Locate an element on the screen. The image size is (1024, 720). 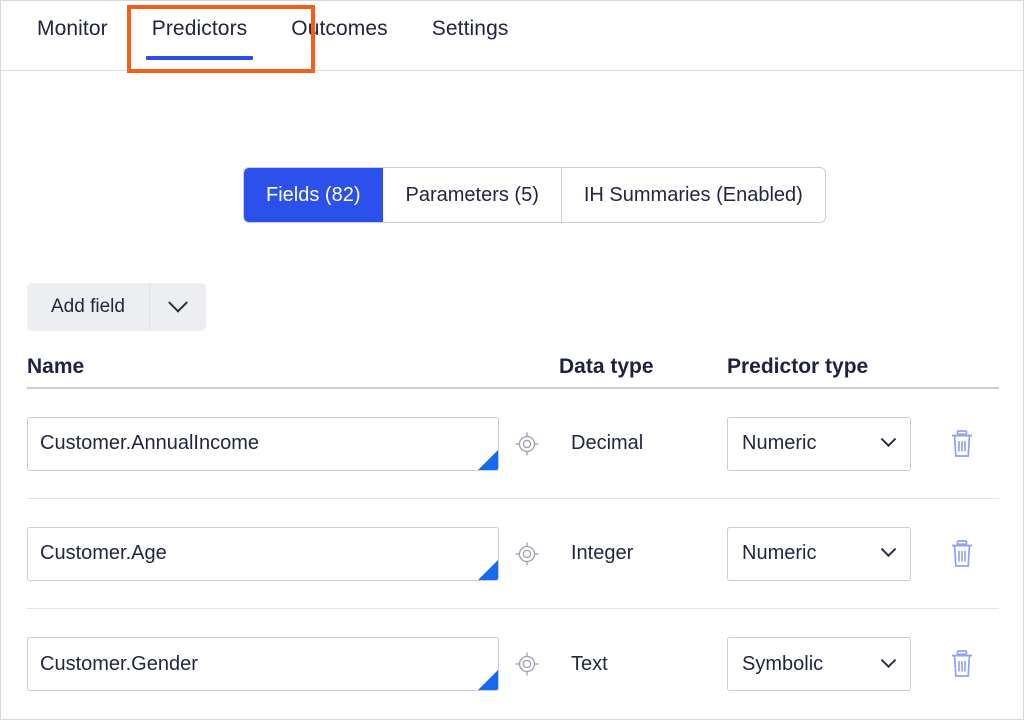
add-field-button: Add field is located at coordinates (88, 307).